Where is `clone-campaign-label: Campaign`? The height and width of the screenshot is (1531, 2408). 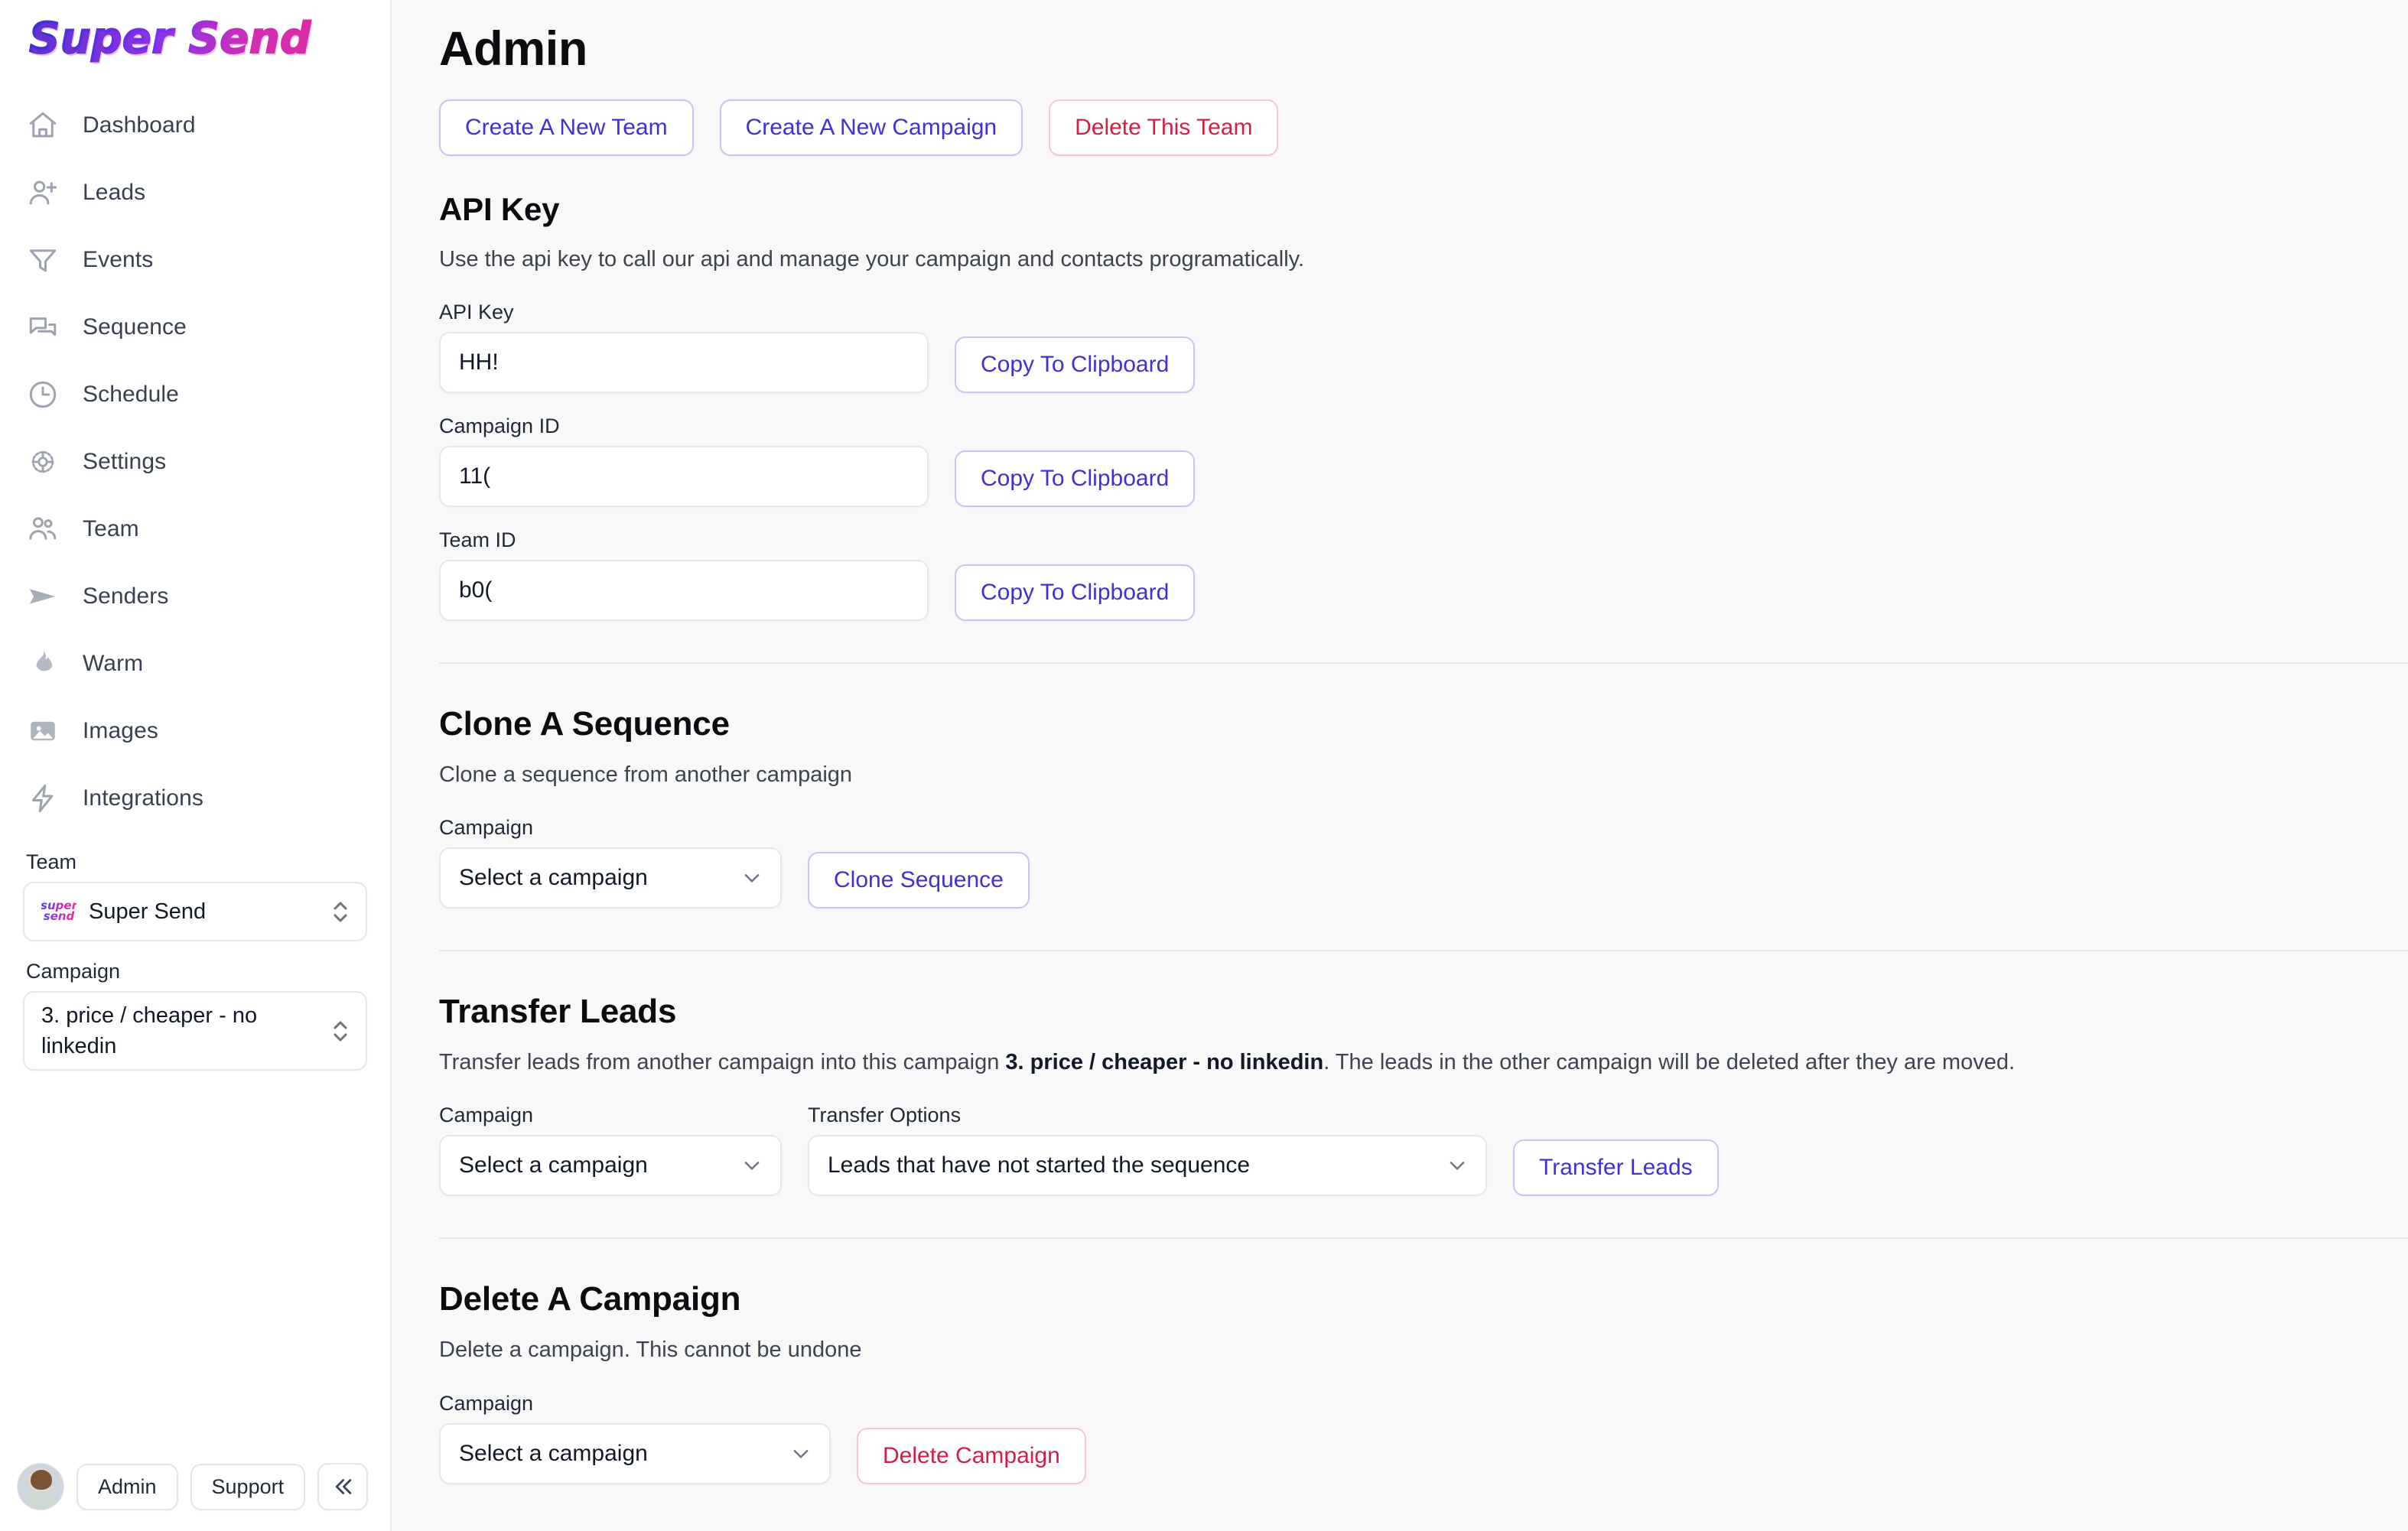 clone-campaign-label: Campaign is located at coordinates (486, 828).